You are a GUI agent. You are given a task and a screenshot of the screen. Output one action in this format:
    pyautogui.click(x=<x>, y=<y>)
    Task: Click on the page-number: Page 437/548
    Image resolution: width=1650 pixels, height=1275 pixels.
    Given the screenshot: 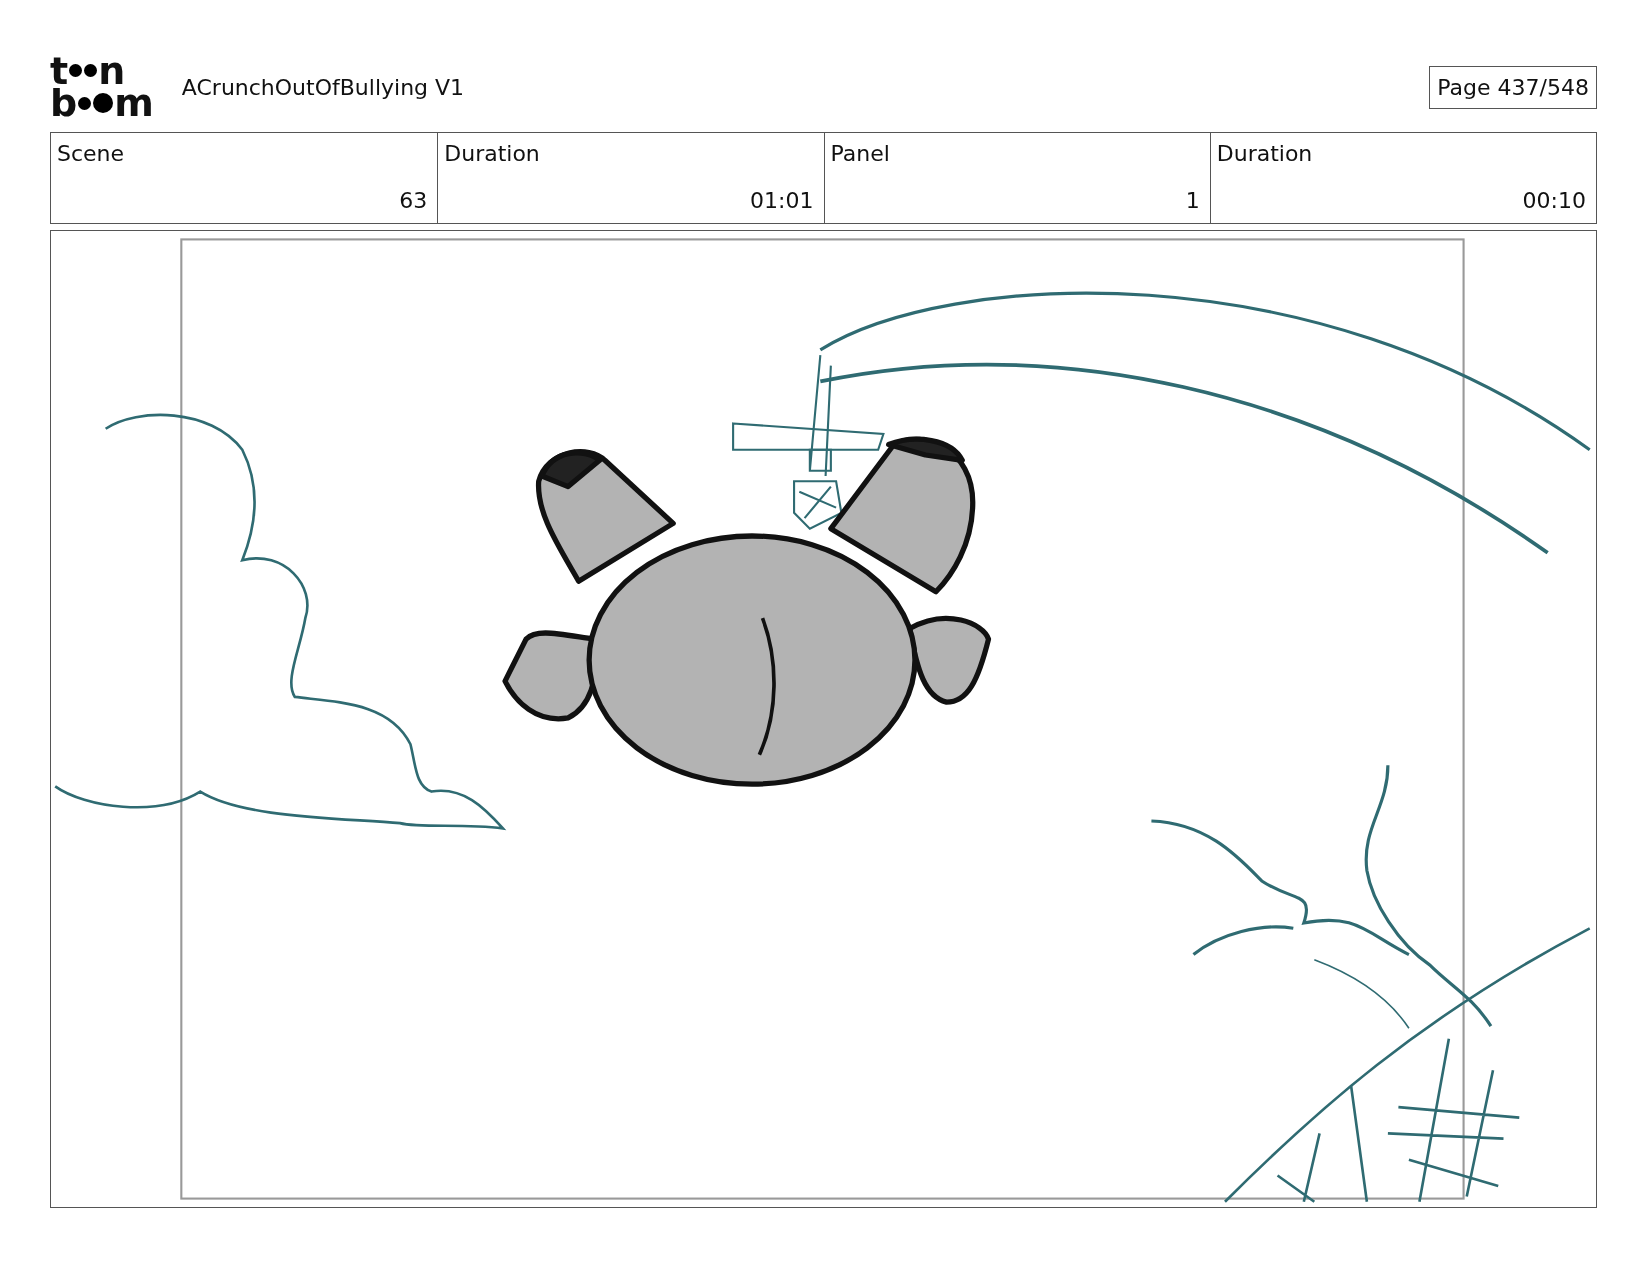 What is the action you would take?
    pyautogui.click(x=1513, y=87)
    